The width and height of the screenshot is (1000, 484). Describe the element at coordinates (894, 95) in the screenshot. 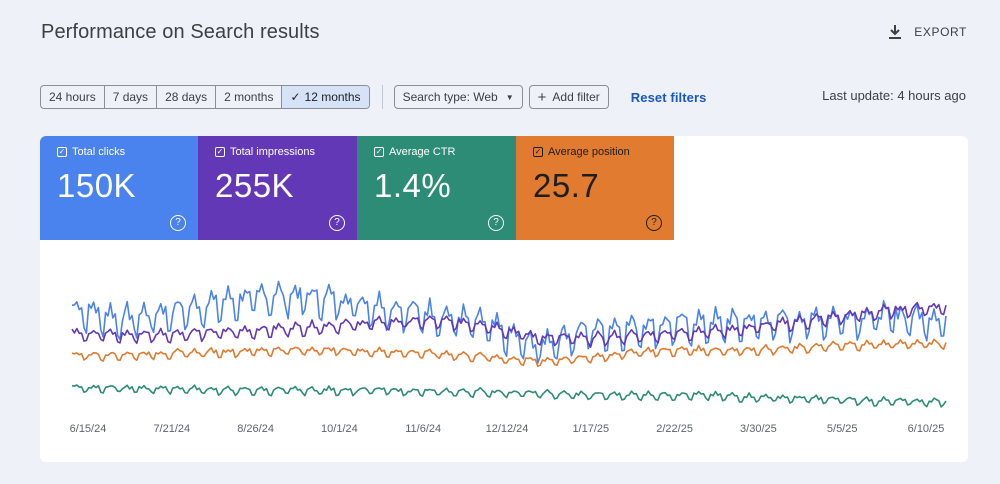

I see `last-update-text: Last update: 4 hours ago` at that location.